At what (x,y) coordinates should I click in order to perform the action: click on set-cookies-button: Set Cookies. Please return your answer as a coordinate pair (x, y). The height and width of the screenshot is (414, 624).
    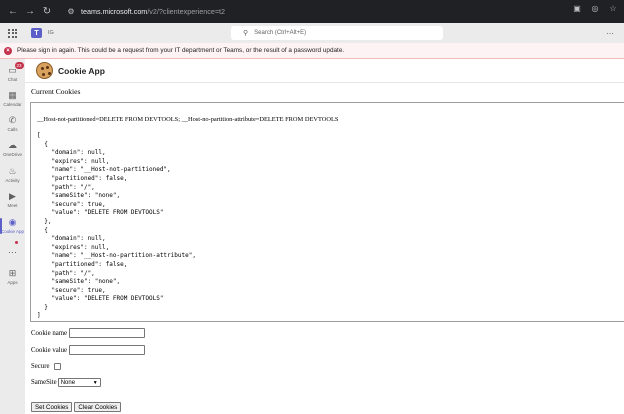
    Looking at the image, I should click on (52, 407).